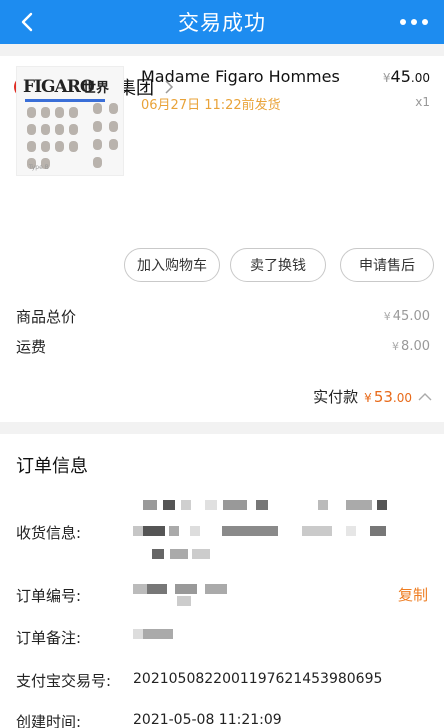  I want to click on chevron-left-icon, so click(28, 22).